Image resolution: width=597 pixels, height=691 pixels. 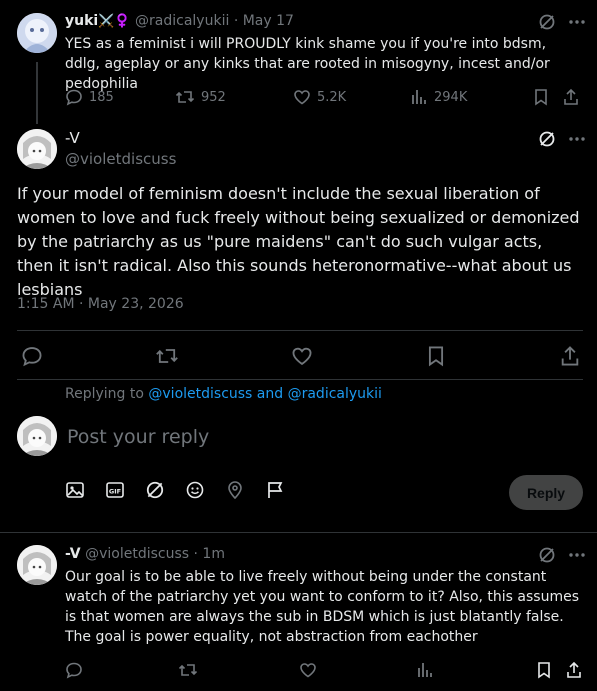 What do you see at coordinates (73, 554) in the screenshot?
I see `display-name: -V` at bounding box center [73, 554].